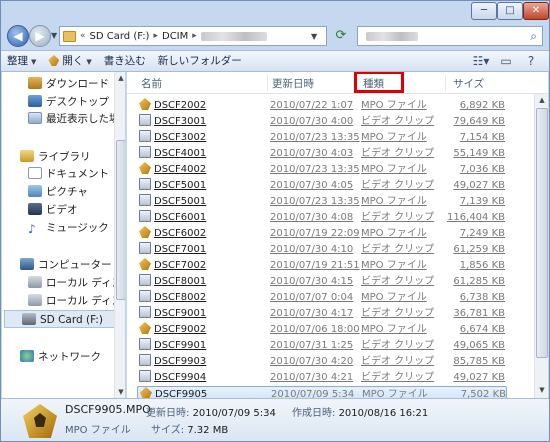  Describe the element at coordinates (180, 153) in the screenshot. I see `file-name-text: DSCF4001` at that location.